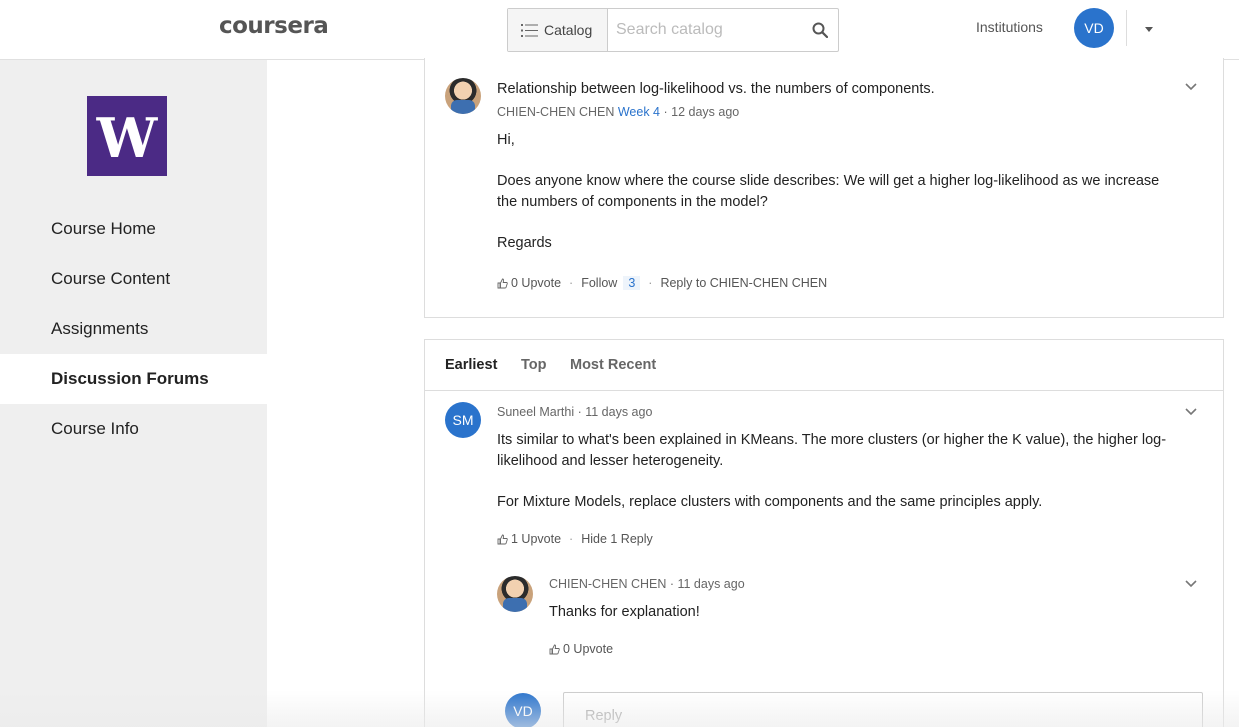  I want to click on post-body-line: Hi,, so click(506, 140).